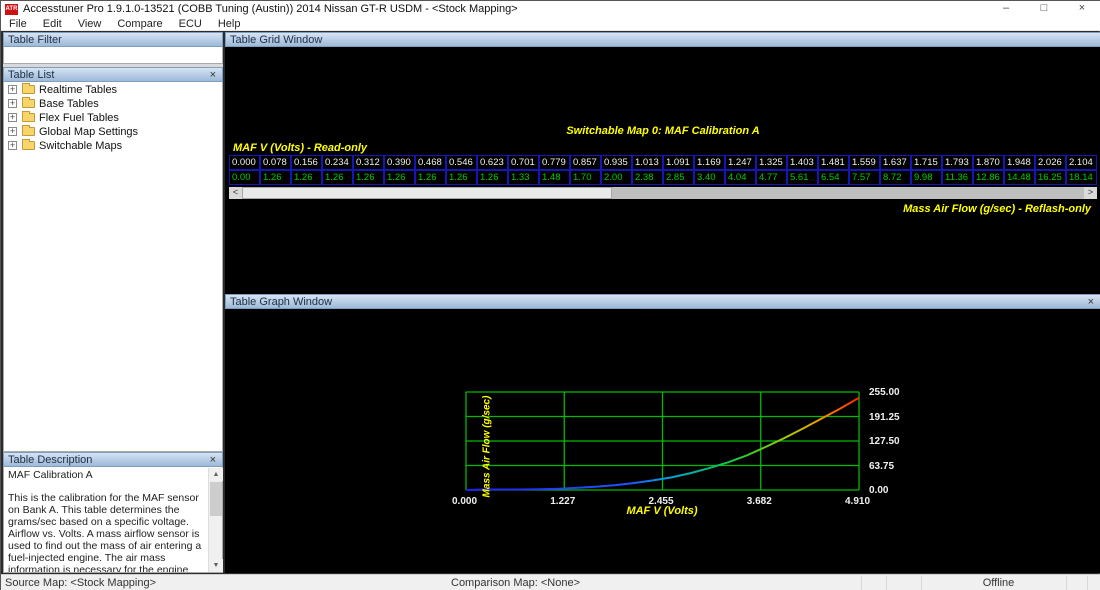 The height and width of the screenshot is (590, 1100). Describe the element at coordinates (926, 177) in the screenshot. I see `grid-cell: 9.98` at that location.